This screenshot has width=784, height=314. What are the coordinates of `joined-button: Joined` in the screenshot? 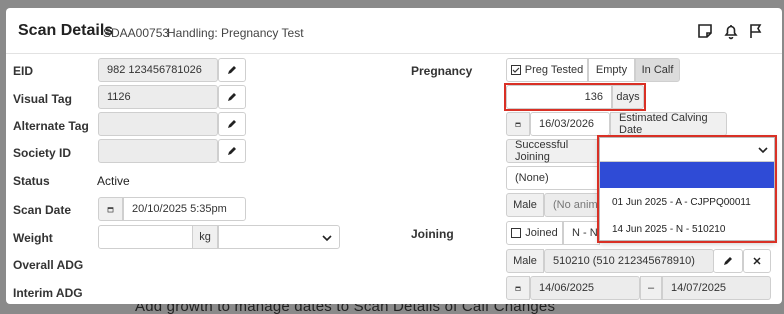 It's located at (534, 233).